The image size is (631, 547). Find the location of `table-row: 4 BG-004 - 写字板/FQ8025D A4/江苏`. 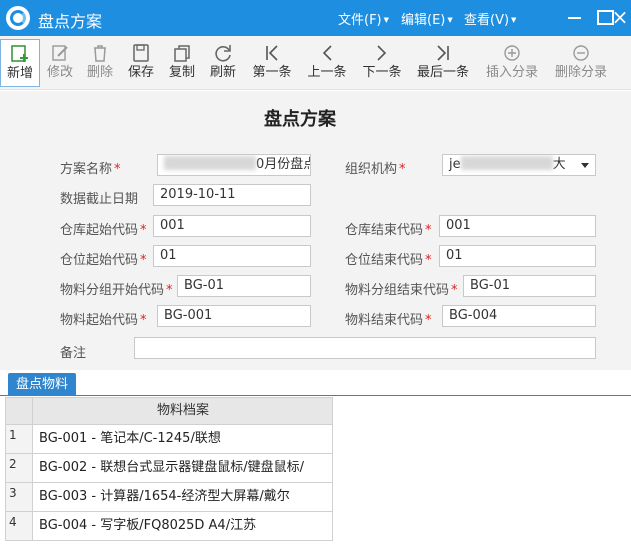

table-row: 4 BG-004 - 写字板/FQ8025D A4/江苏 is located at coordinates (169, 526).